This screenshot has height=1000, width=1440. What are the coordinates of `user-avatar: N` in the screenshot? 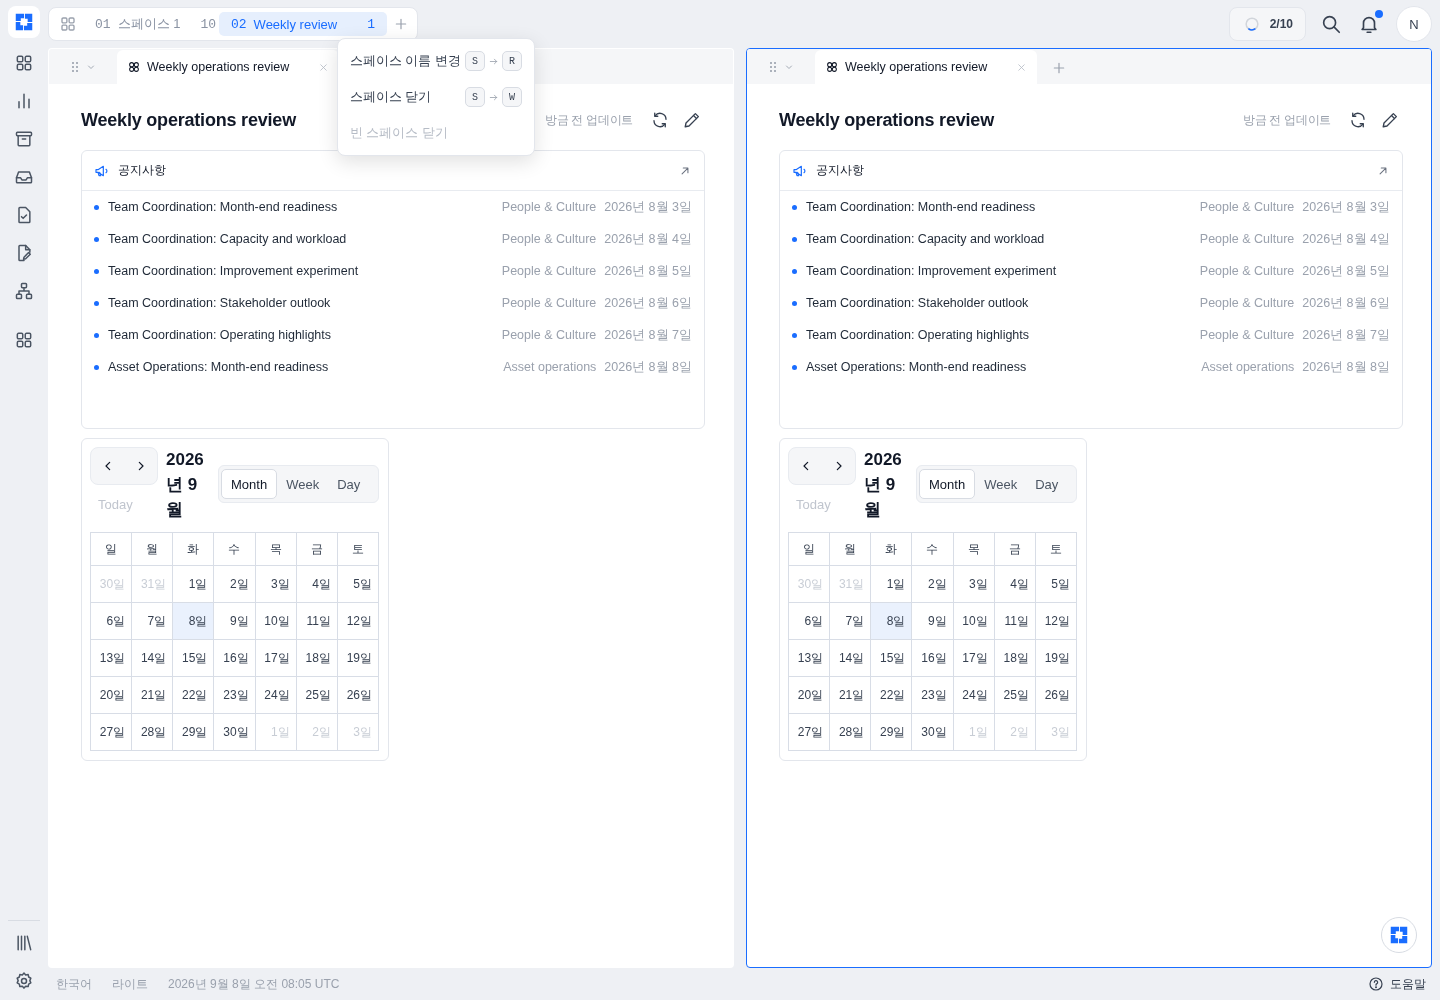 It's located at (1414, 24).